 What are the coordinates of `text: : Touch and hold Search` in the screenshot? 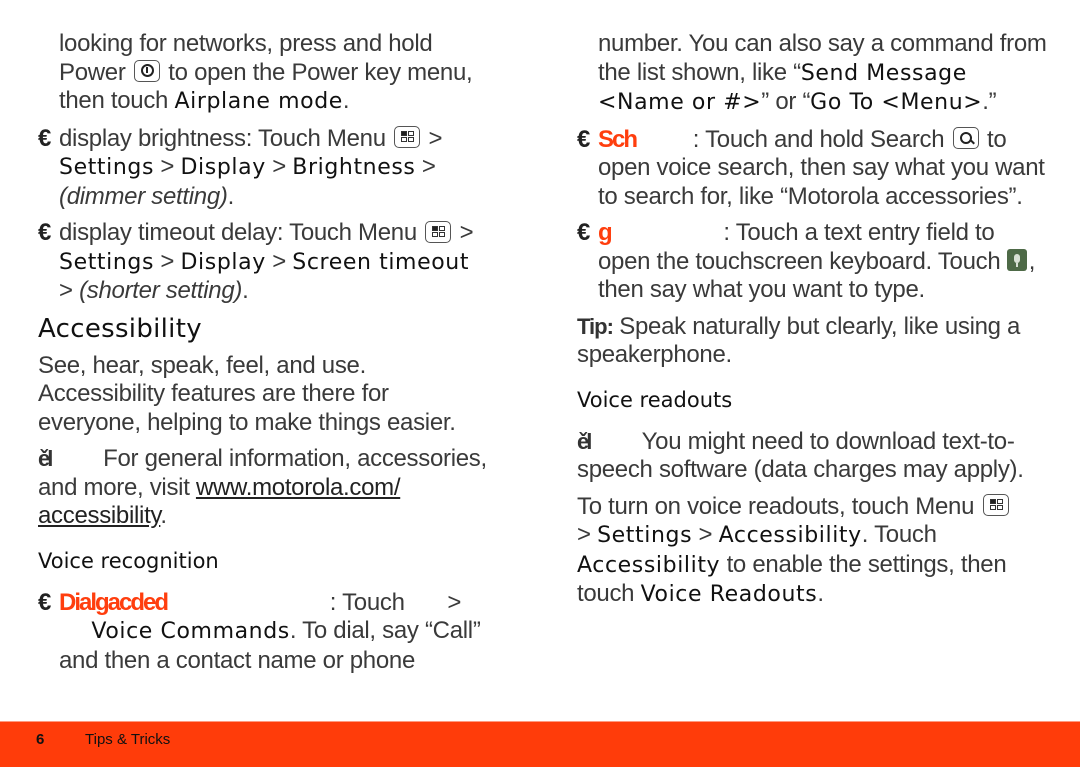 It's located at (818, 139).